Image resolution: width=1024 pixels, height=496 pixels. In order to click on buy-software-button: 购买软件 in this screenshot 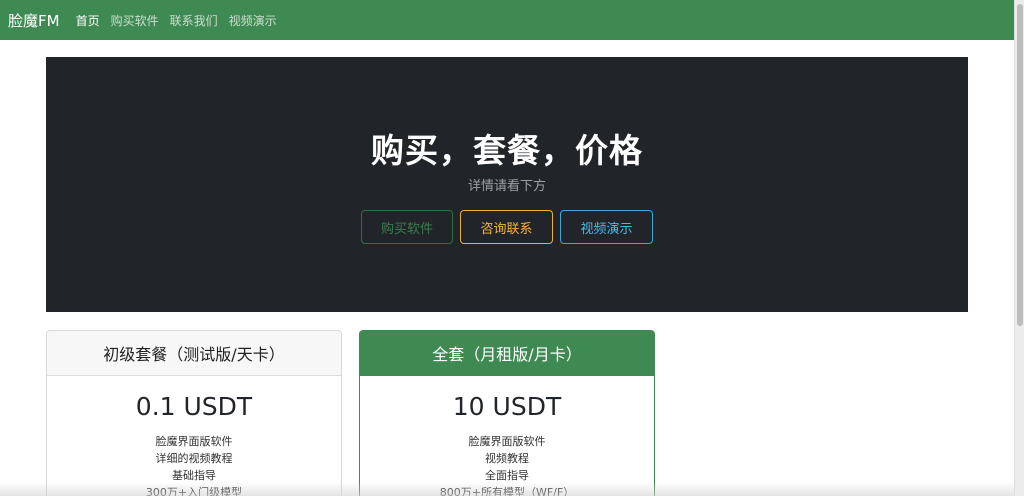, I will do `click(407, 227)`.